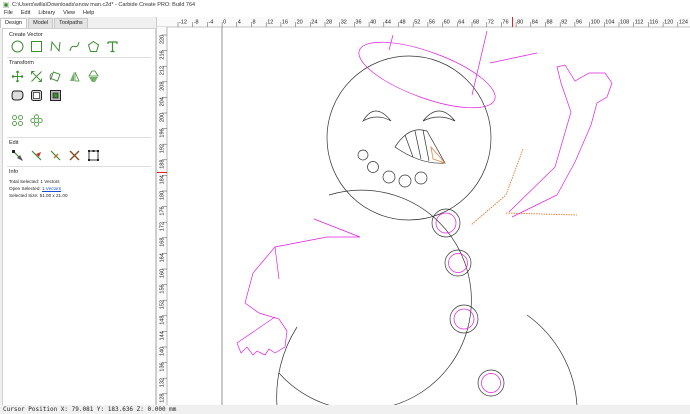 The width and height of the screenshot is (690, 414). What do you see at coordinates (163, 304) in the screenshot?
I see `y-ruler-label: 152` at bounding box center [163, 304].